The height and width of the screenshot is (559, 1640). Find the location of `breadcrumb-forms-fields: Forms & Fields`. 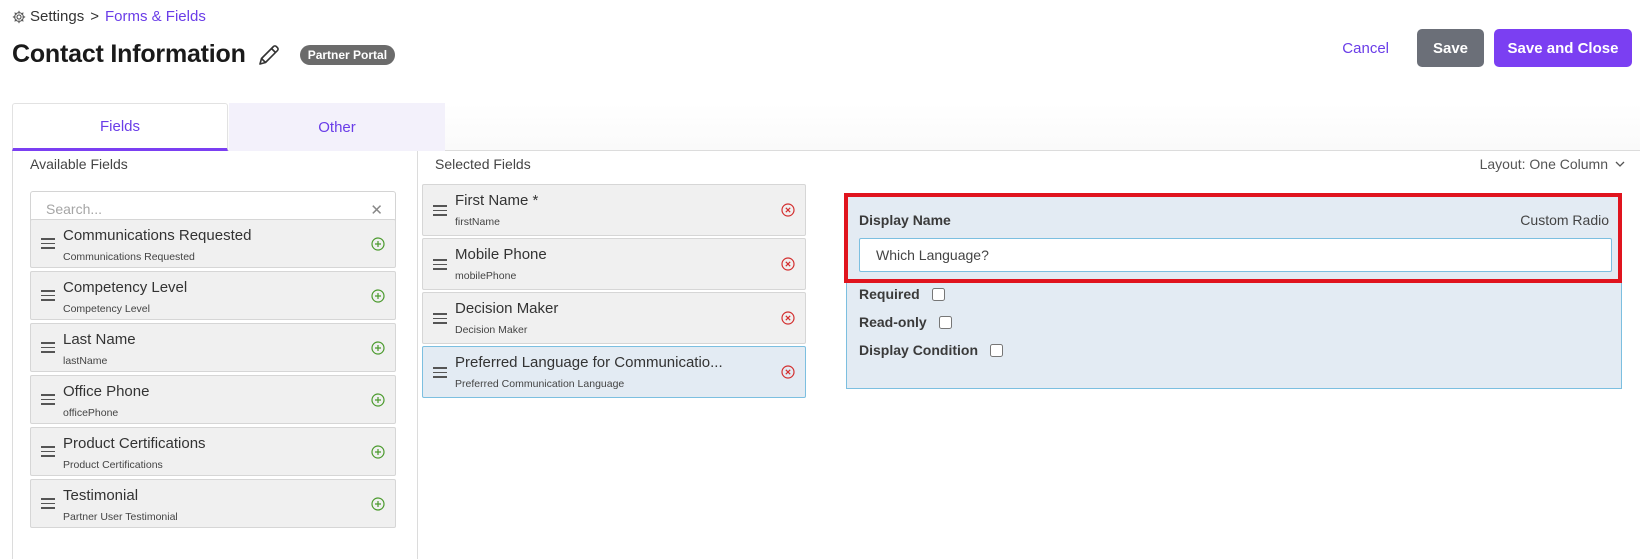

breadcrumb-forms-fields: Forms & Fields is located at coordinates (155, 16).